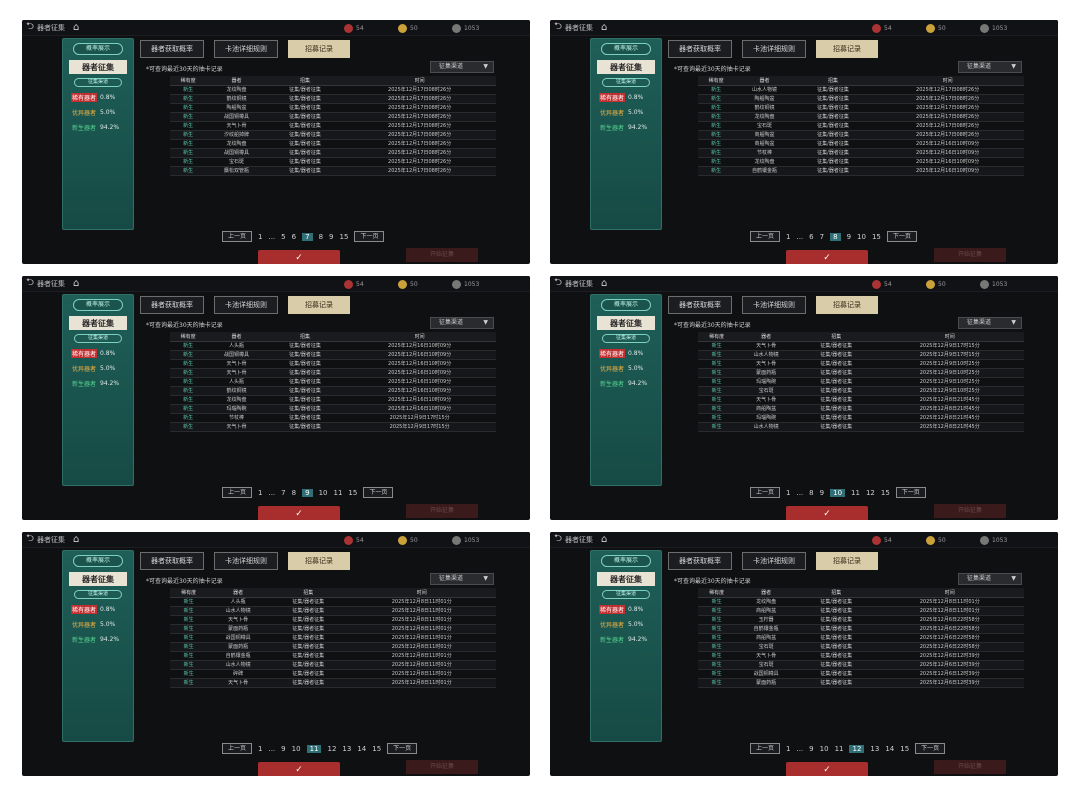  Describe the element at coordinates (835, 236) in the screenshot. I see `current-page: 8` at that location.